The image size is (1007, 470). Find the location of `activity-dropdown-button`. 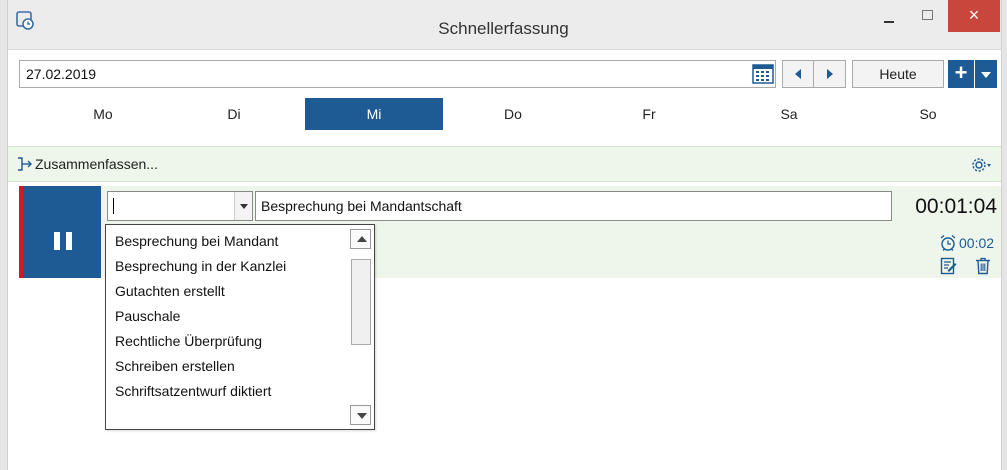

activity-dropdown-button is located at coordinates (243, 206).